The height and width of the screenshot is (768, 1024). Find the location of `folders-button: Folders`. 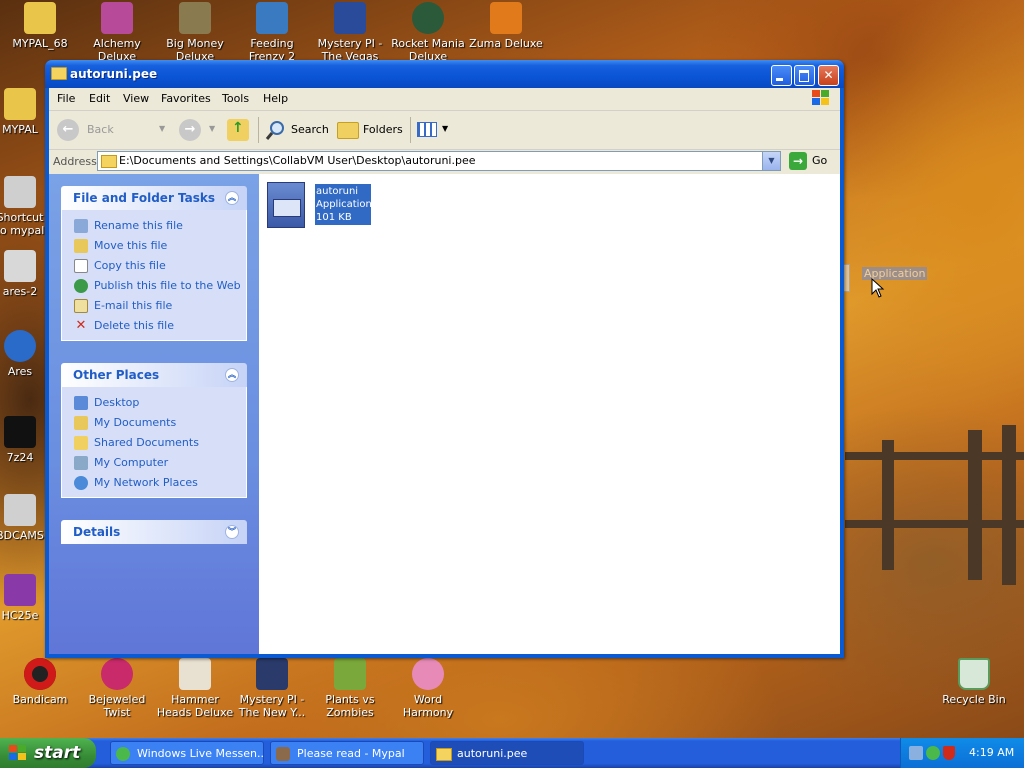

folders-button: Folders is located at coordinates (370, 130).